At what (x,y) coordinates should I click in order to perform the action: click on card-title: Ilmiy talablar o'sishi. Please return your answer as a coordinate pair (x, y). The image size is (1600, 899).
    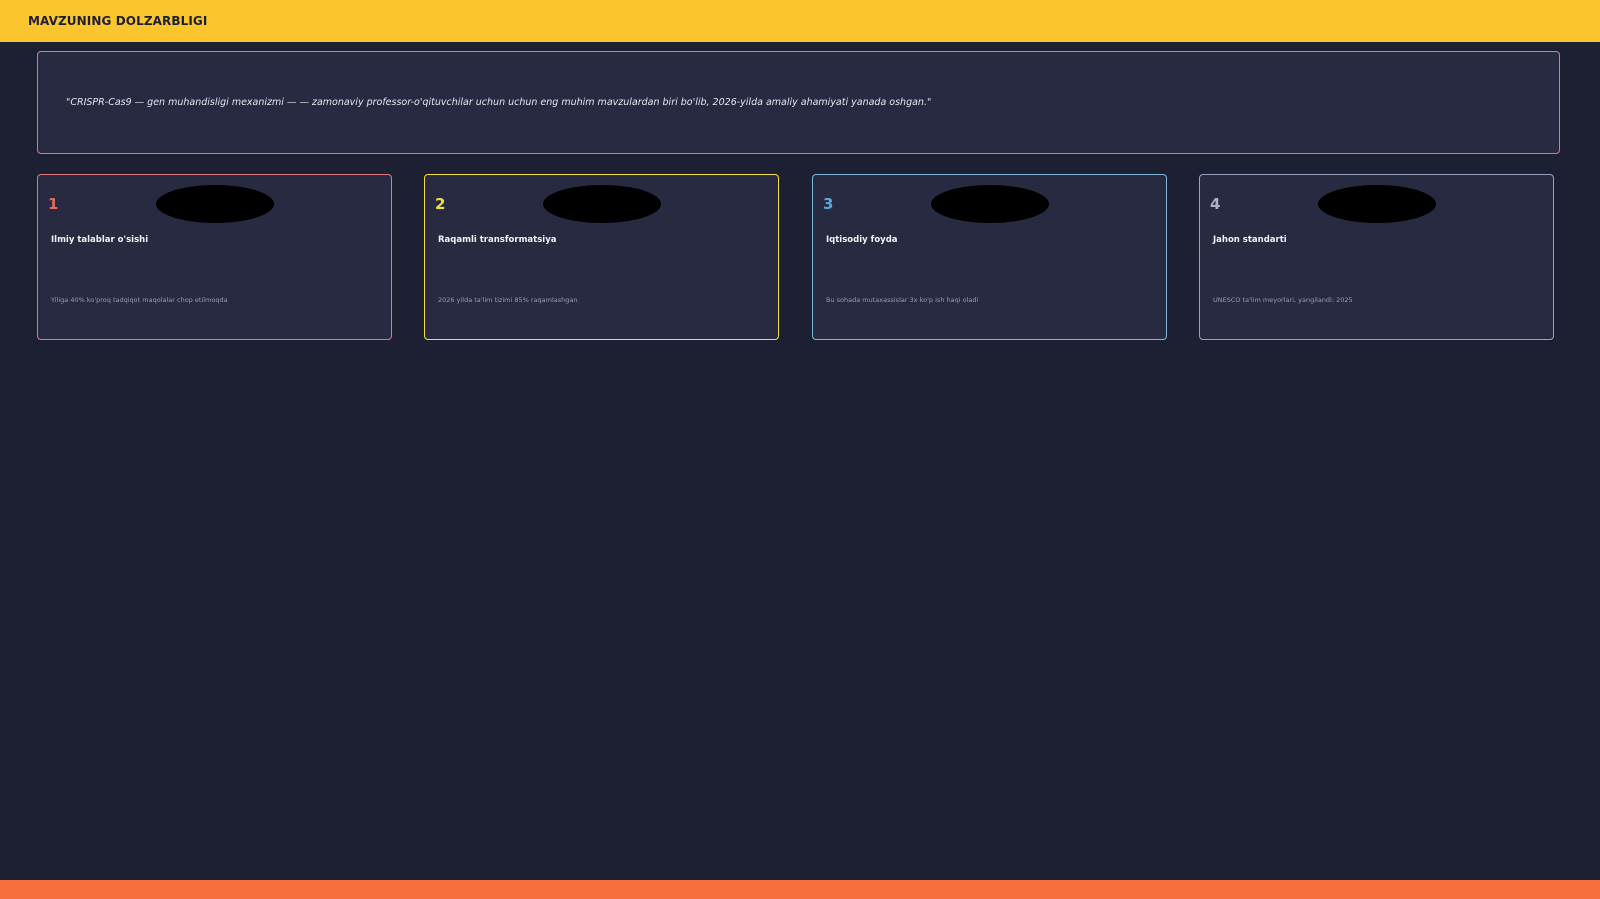
    Looking at the image, I should click on (100, 240).